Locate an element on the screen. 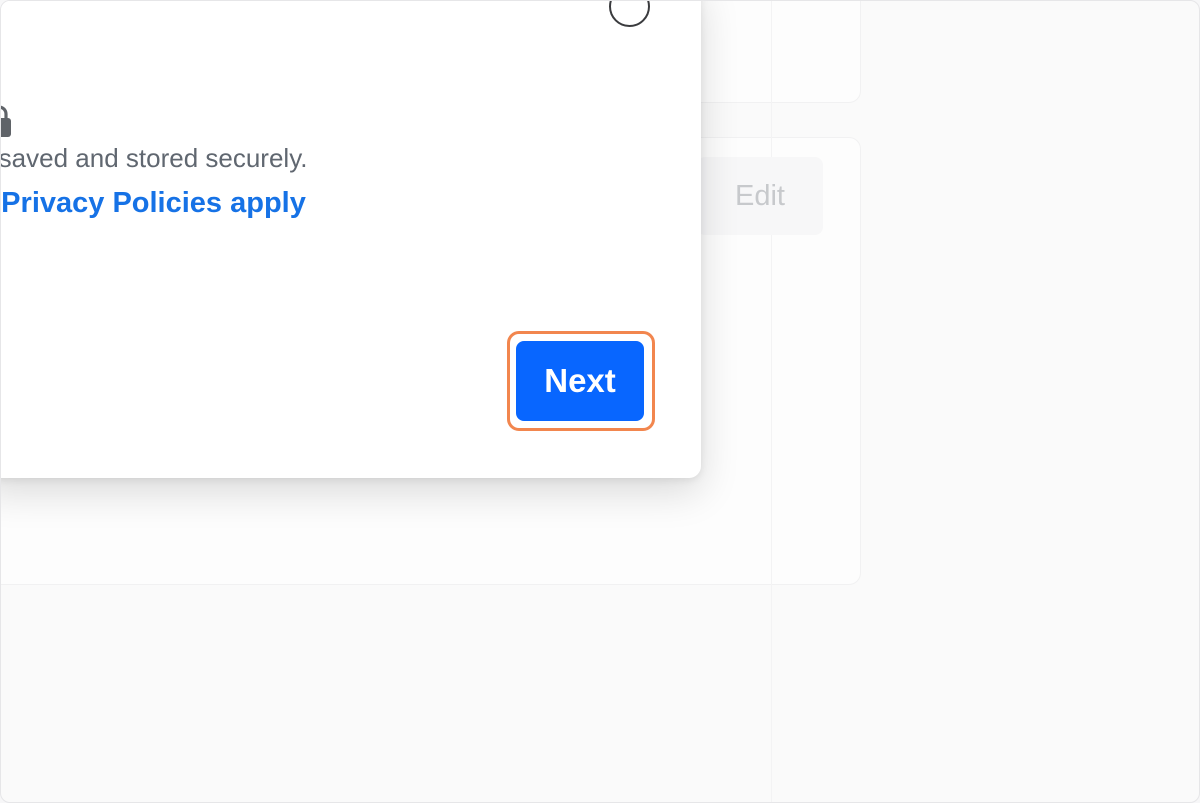 This screenshot has height=803, width=1200. edit-button: Edit is located at coordinates (760, 196).